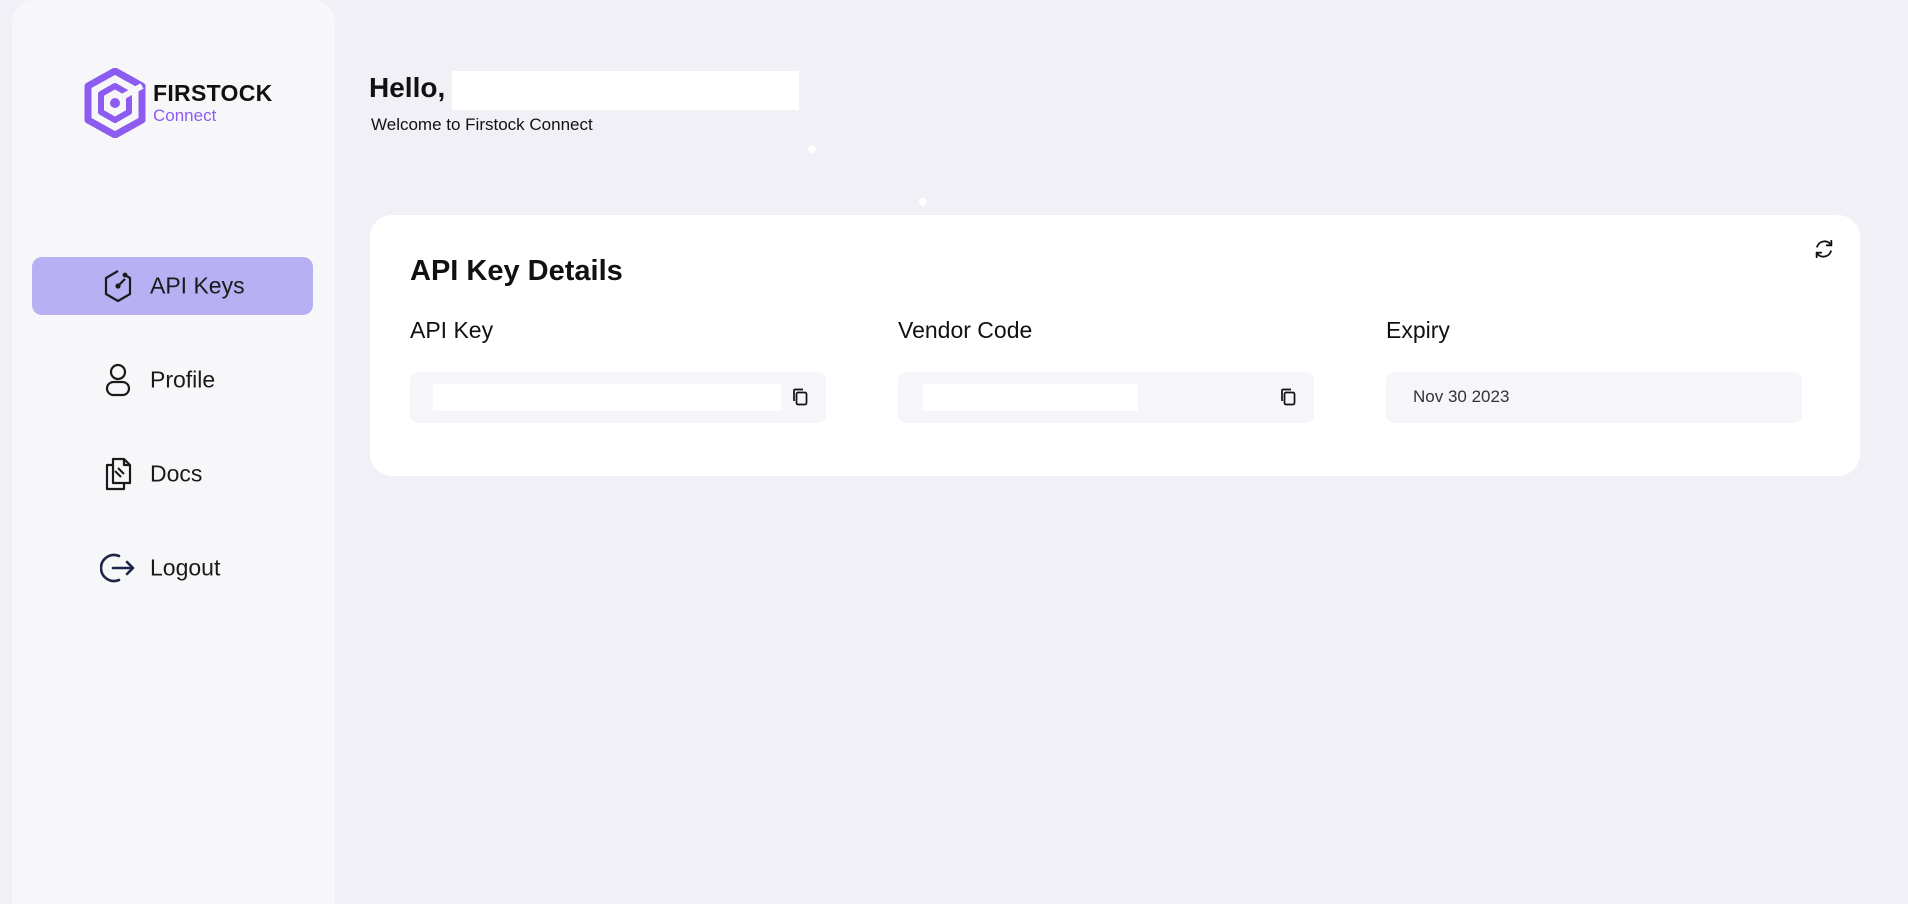  I want to click on firstock-logo-icon, so click(115, 103).